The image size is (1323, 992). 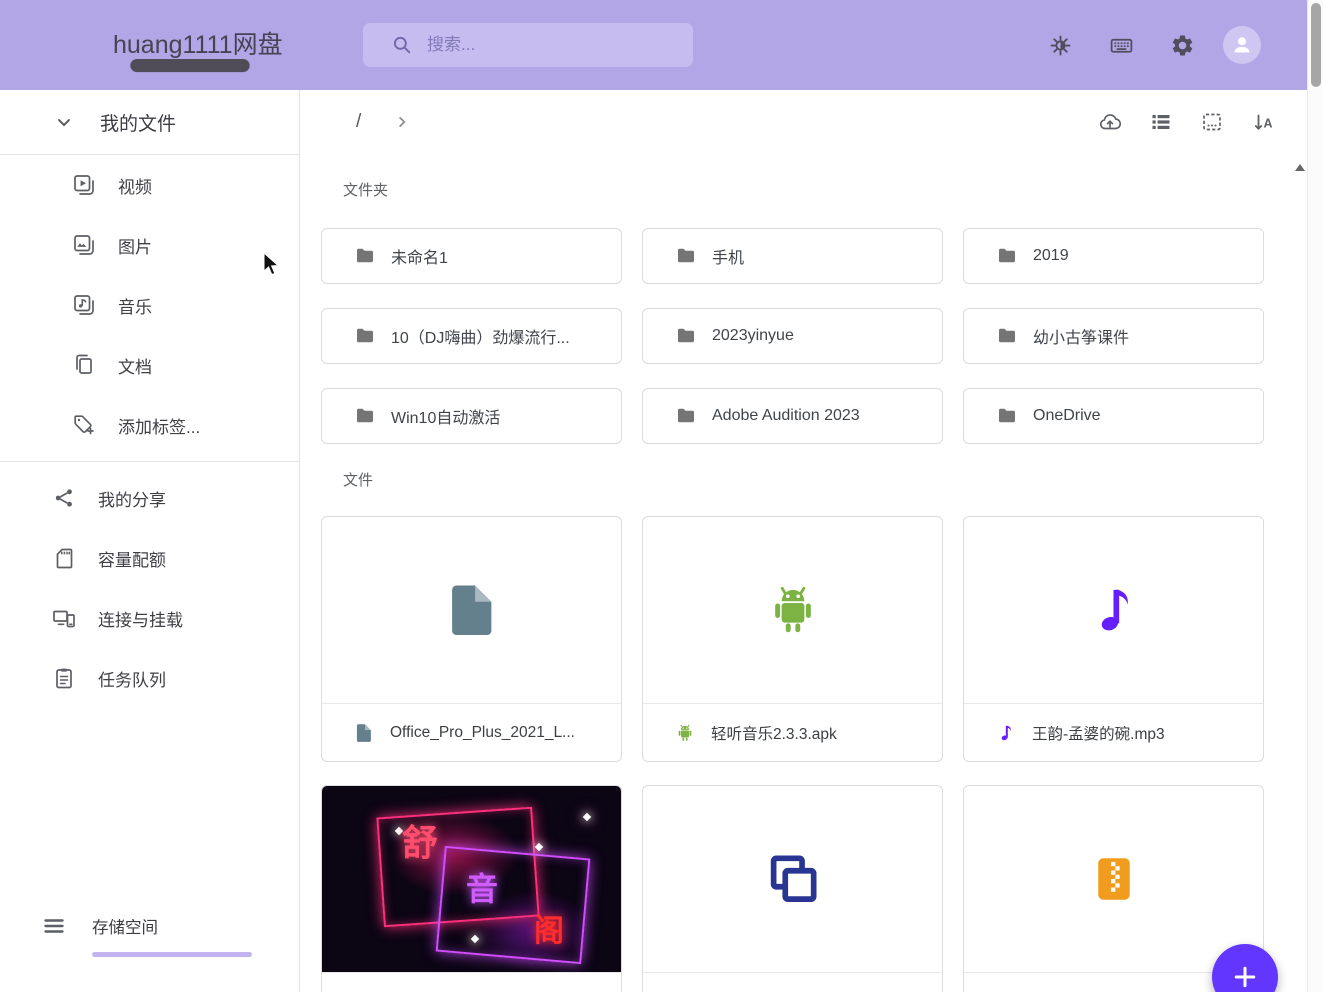 What do you see at coordinates (135, 187) in the screenshot?
I see `sidebar-item-label: 视频` at bounding box center [135, 187].